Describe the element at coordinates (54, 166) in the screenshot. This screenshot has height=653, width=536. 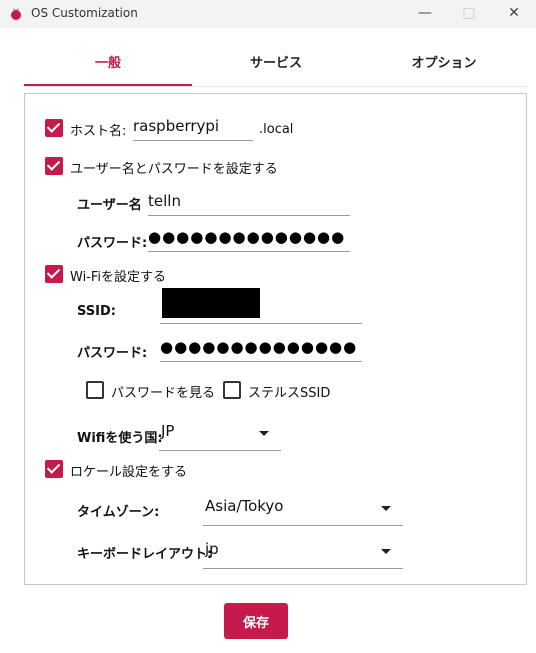
I see `set-user-checkbox` at that location.